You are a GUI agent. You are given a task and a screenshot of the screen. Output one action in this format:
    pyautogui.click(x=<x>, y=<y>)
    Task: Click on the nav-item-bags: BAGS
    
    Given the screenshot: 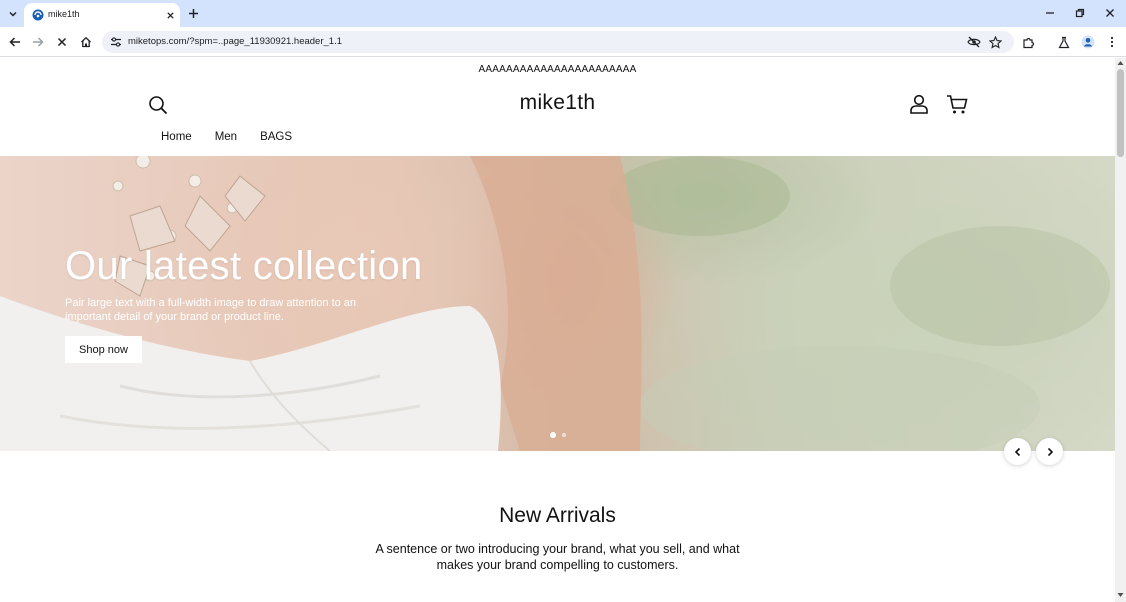 What is the action you would take?
    pyautogui.click(x=276, y=137)
    